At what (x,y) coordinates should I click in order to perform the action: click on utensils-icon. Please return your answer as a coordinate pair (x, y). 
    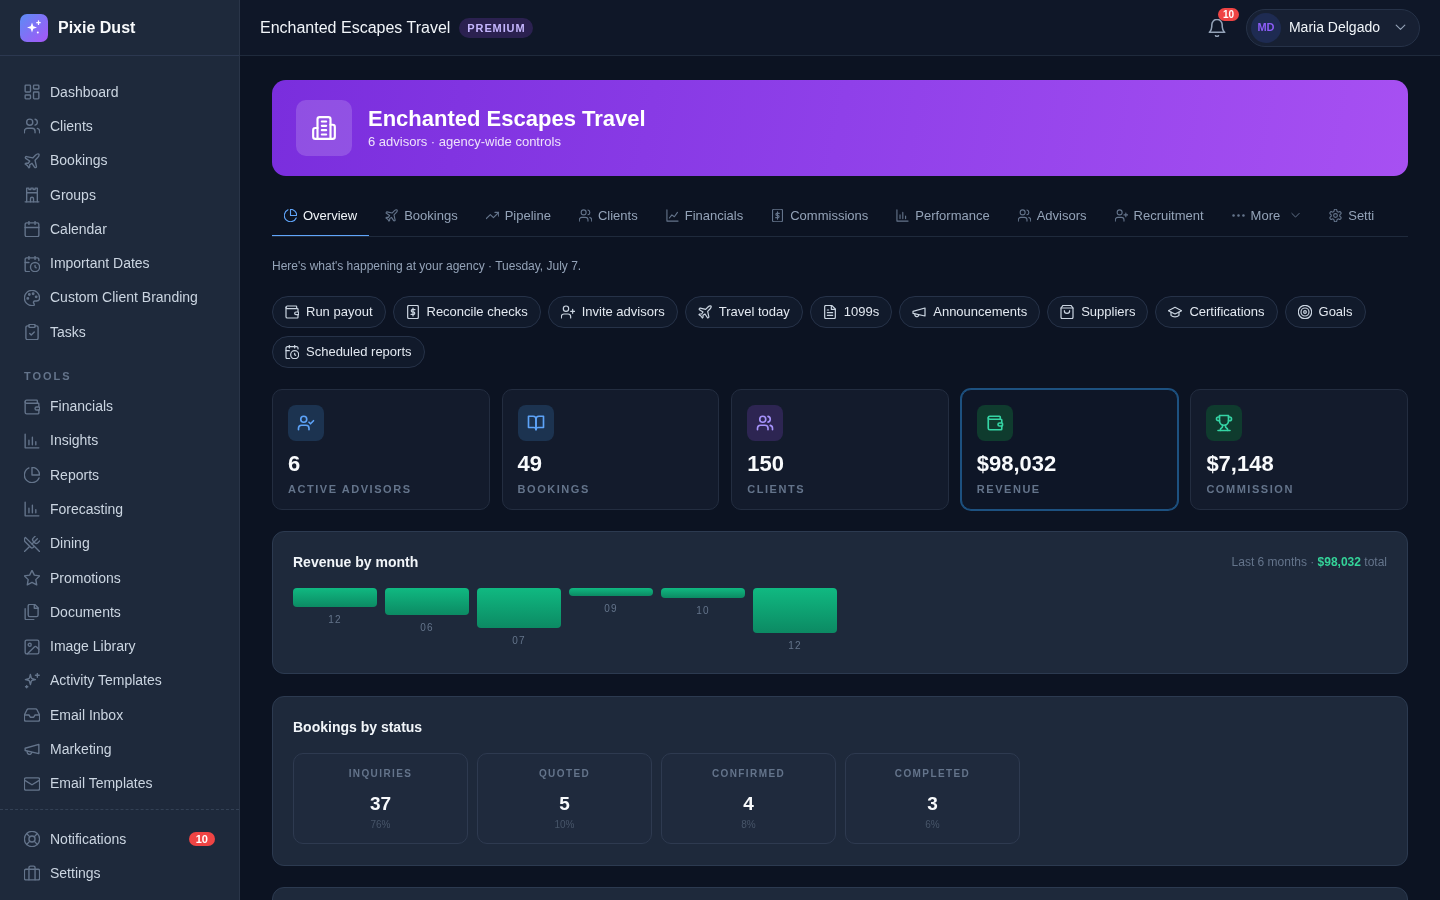
    Looking at the image, I should click on (32, 543).